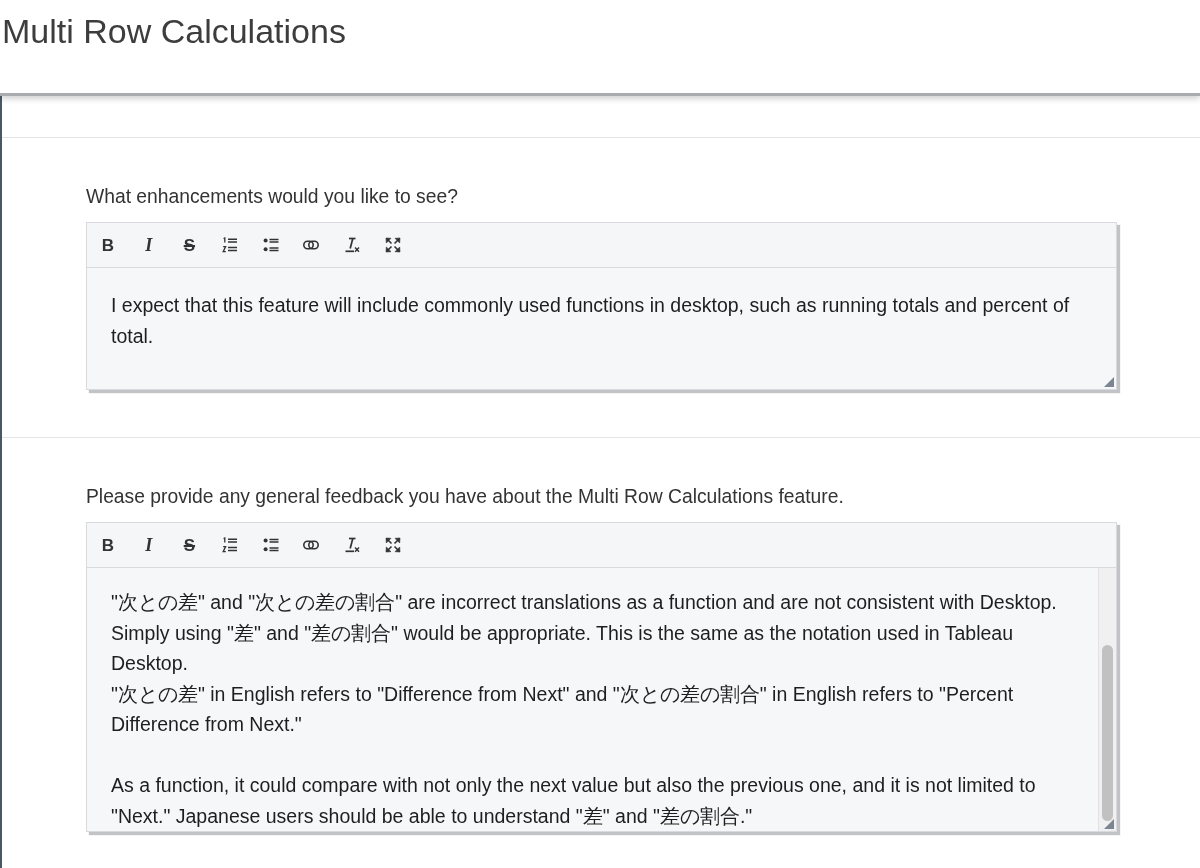  What do you see at coordinates (174, 31) in the screenshot?
I see `page-title: Multi Row Calculations` at bounding box center [174, 31].